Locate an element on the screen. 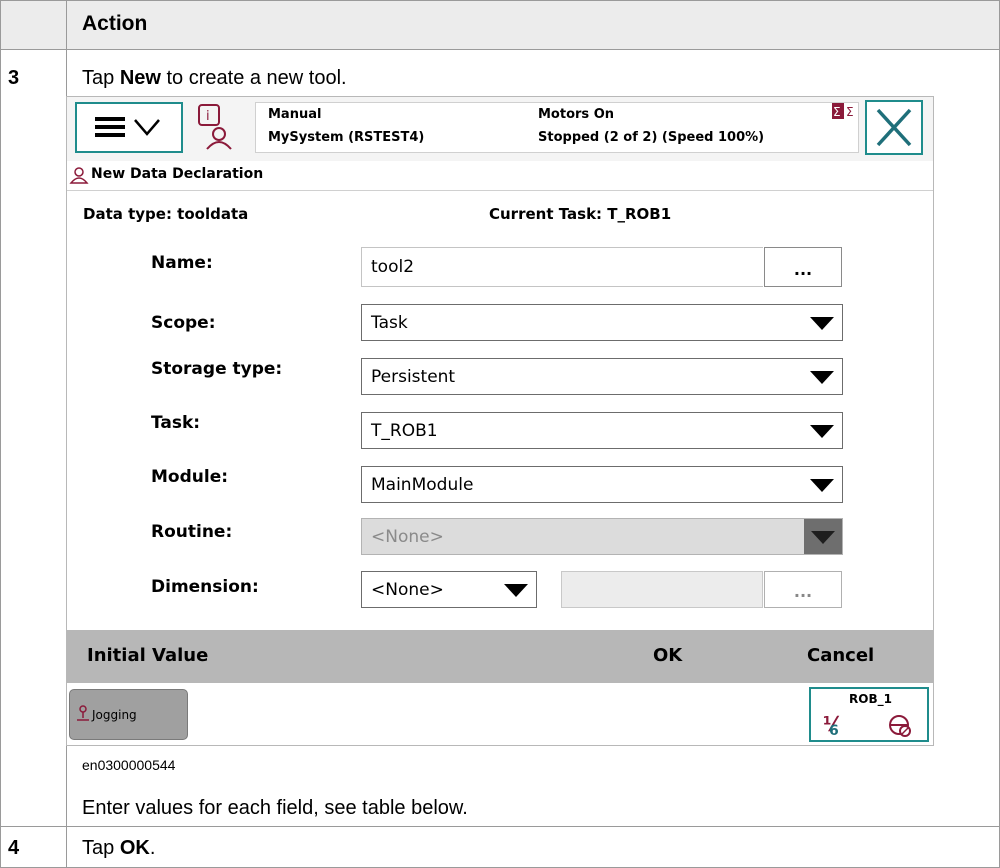 The image size is (1000, 868). task-label: Task: is located at coordinates (176, 423).